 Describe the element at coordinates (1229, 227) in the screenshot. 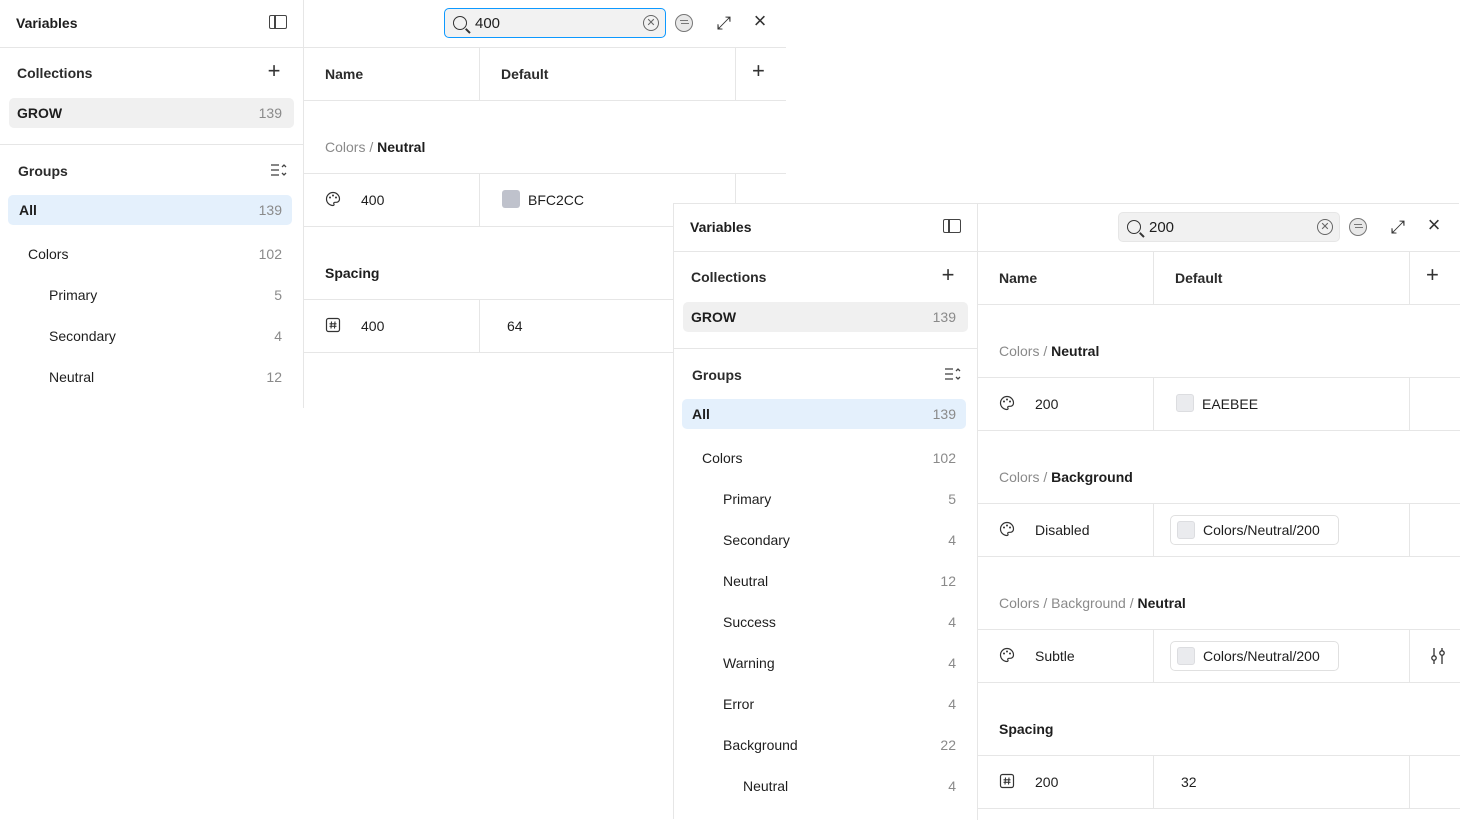

I see `search-input: 200 ✕` at that location.